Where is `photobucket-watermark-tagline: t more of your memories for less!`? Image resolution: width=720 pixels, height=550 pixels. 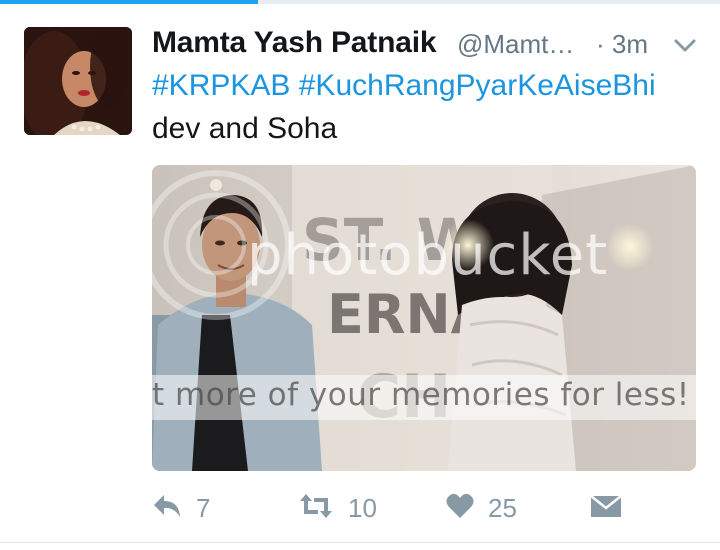
photobucket-watermark-tagline: t more of your memories for less! is located at coordinates (421, 395).